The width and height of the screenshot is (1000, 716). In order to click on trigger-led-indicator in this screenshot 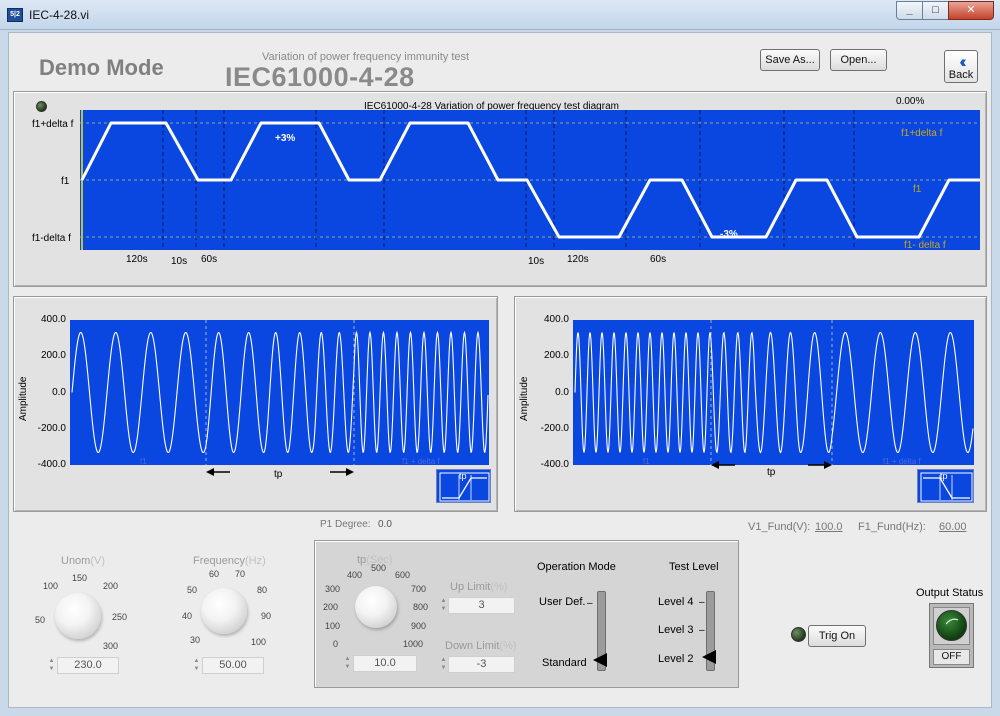, I will do `click(798, 634)`.